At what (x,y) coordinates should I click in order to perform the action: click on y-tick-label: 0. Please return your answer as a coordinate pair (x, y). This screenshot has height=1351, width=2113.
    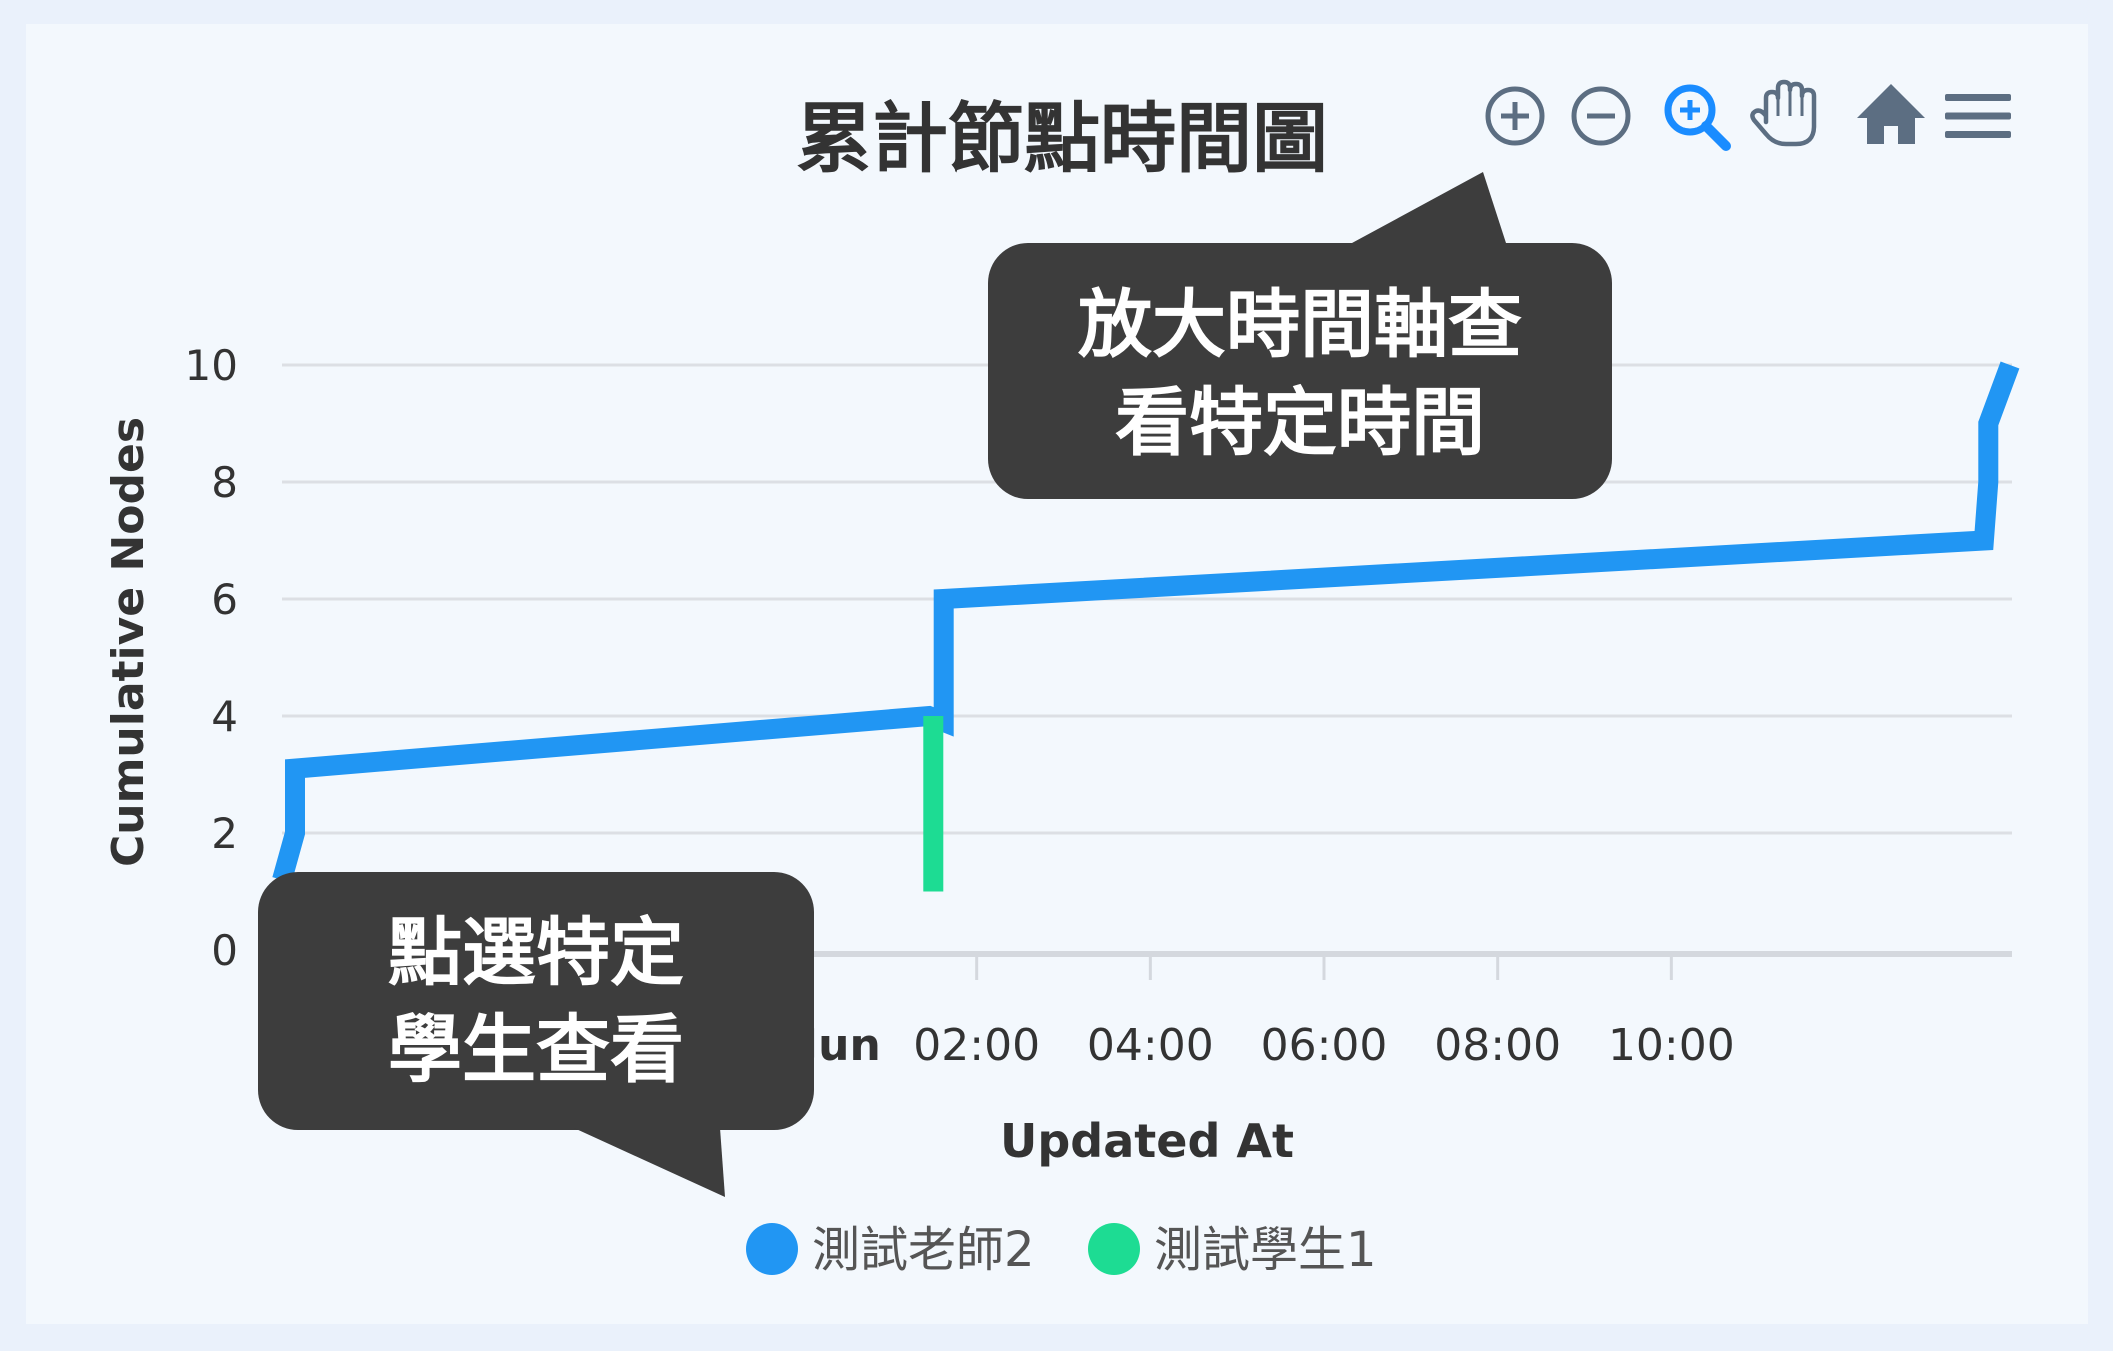
    Looking at the image, I should click on (224, 950).